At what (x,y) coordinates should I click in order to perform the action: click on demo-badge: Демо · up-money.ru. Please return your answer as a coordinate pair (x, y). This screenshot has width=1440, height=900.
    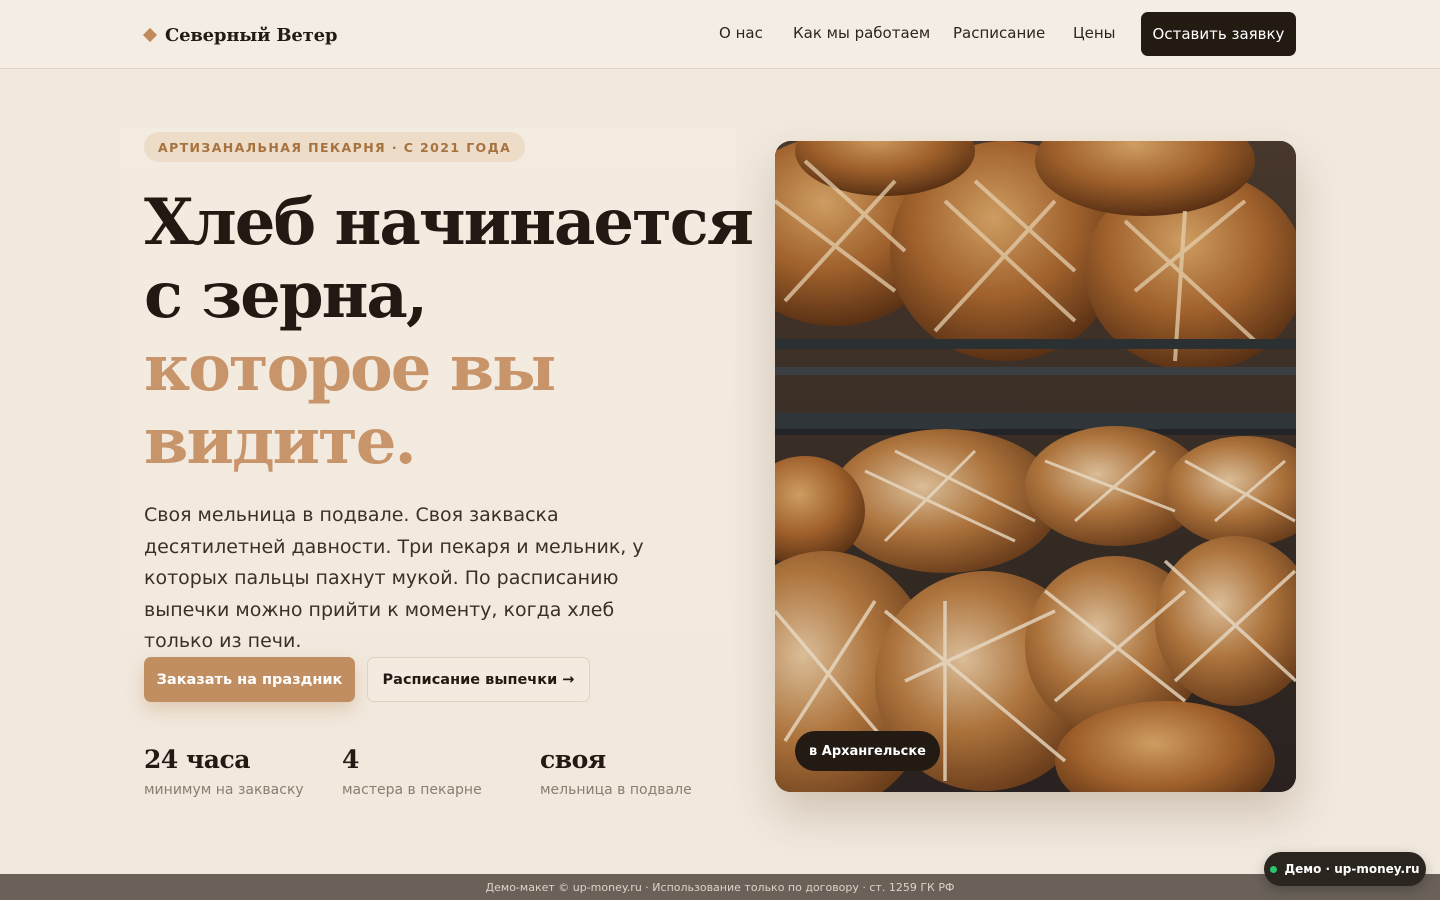
    Looking at the image, I should click on (1345, 869).